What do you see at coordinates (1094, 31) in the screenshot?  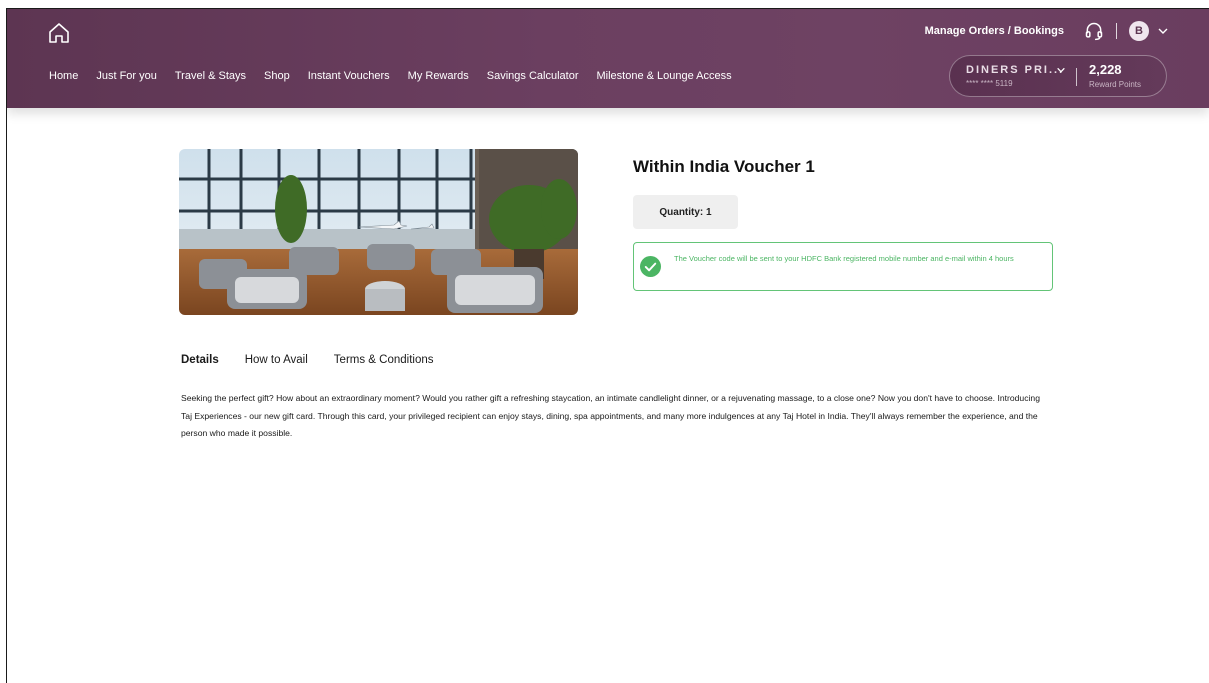 I see `headset-icon` at bounding box center [1094, 31].